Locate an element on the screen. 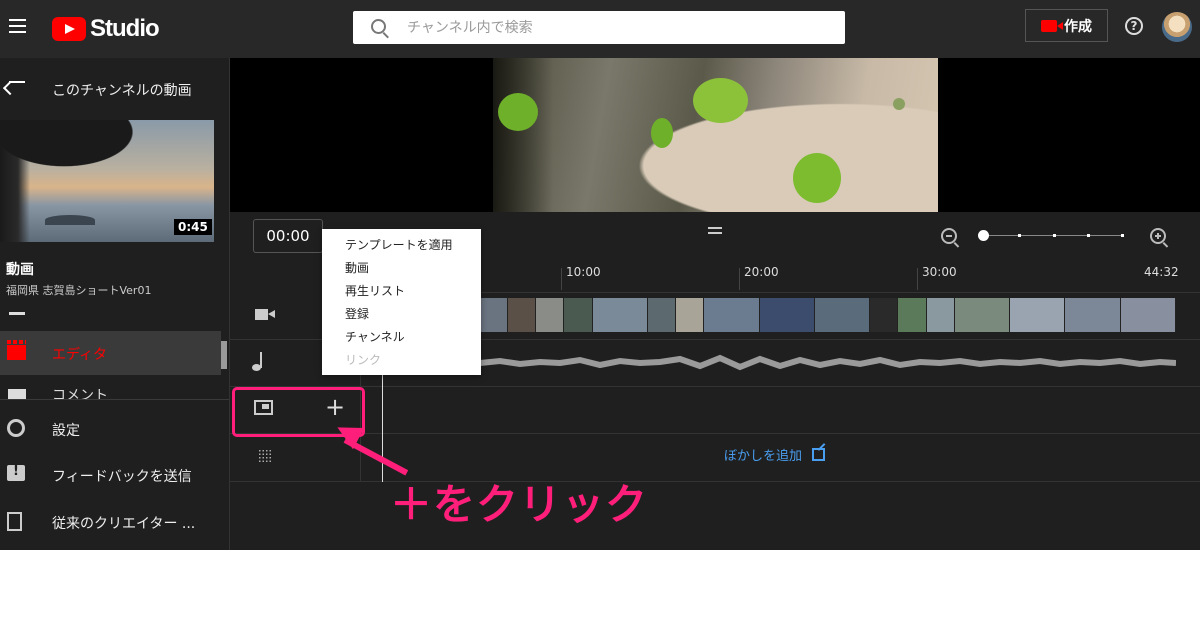  back-label: このチャンネルの動画 is located at coordinates (122, 91).